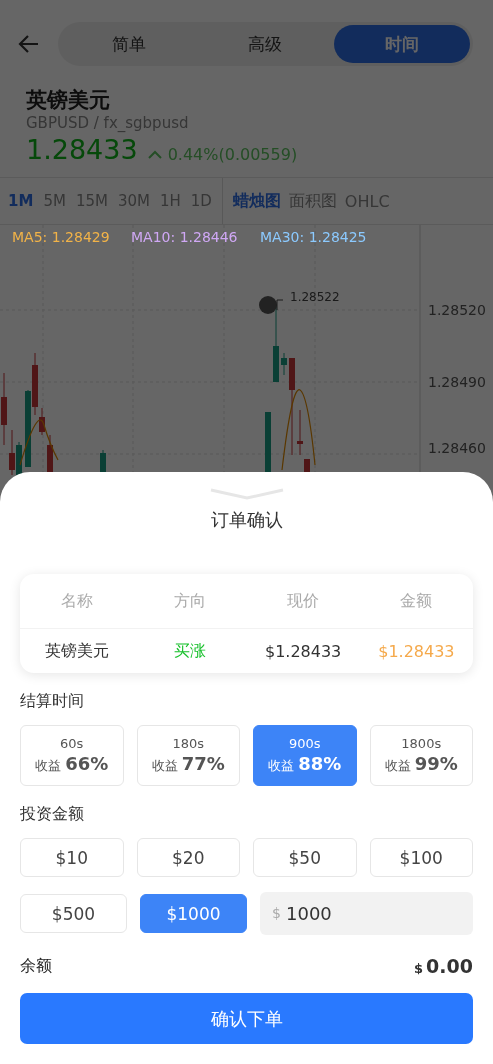 This screenshot has width=493, height=1064. What do you see at coordinates (276, 913) in the screenshot?
I see `currency-symbol: $` at bounding box center [276, 913].